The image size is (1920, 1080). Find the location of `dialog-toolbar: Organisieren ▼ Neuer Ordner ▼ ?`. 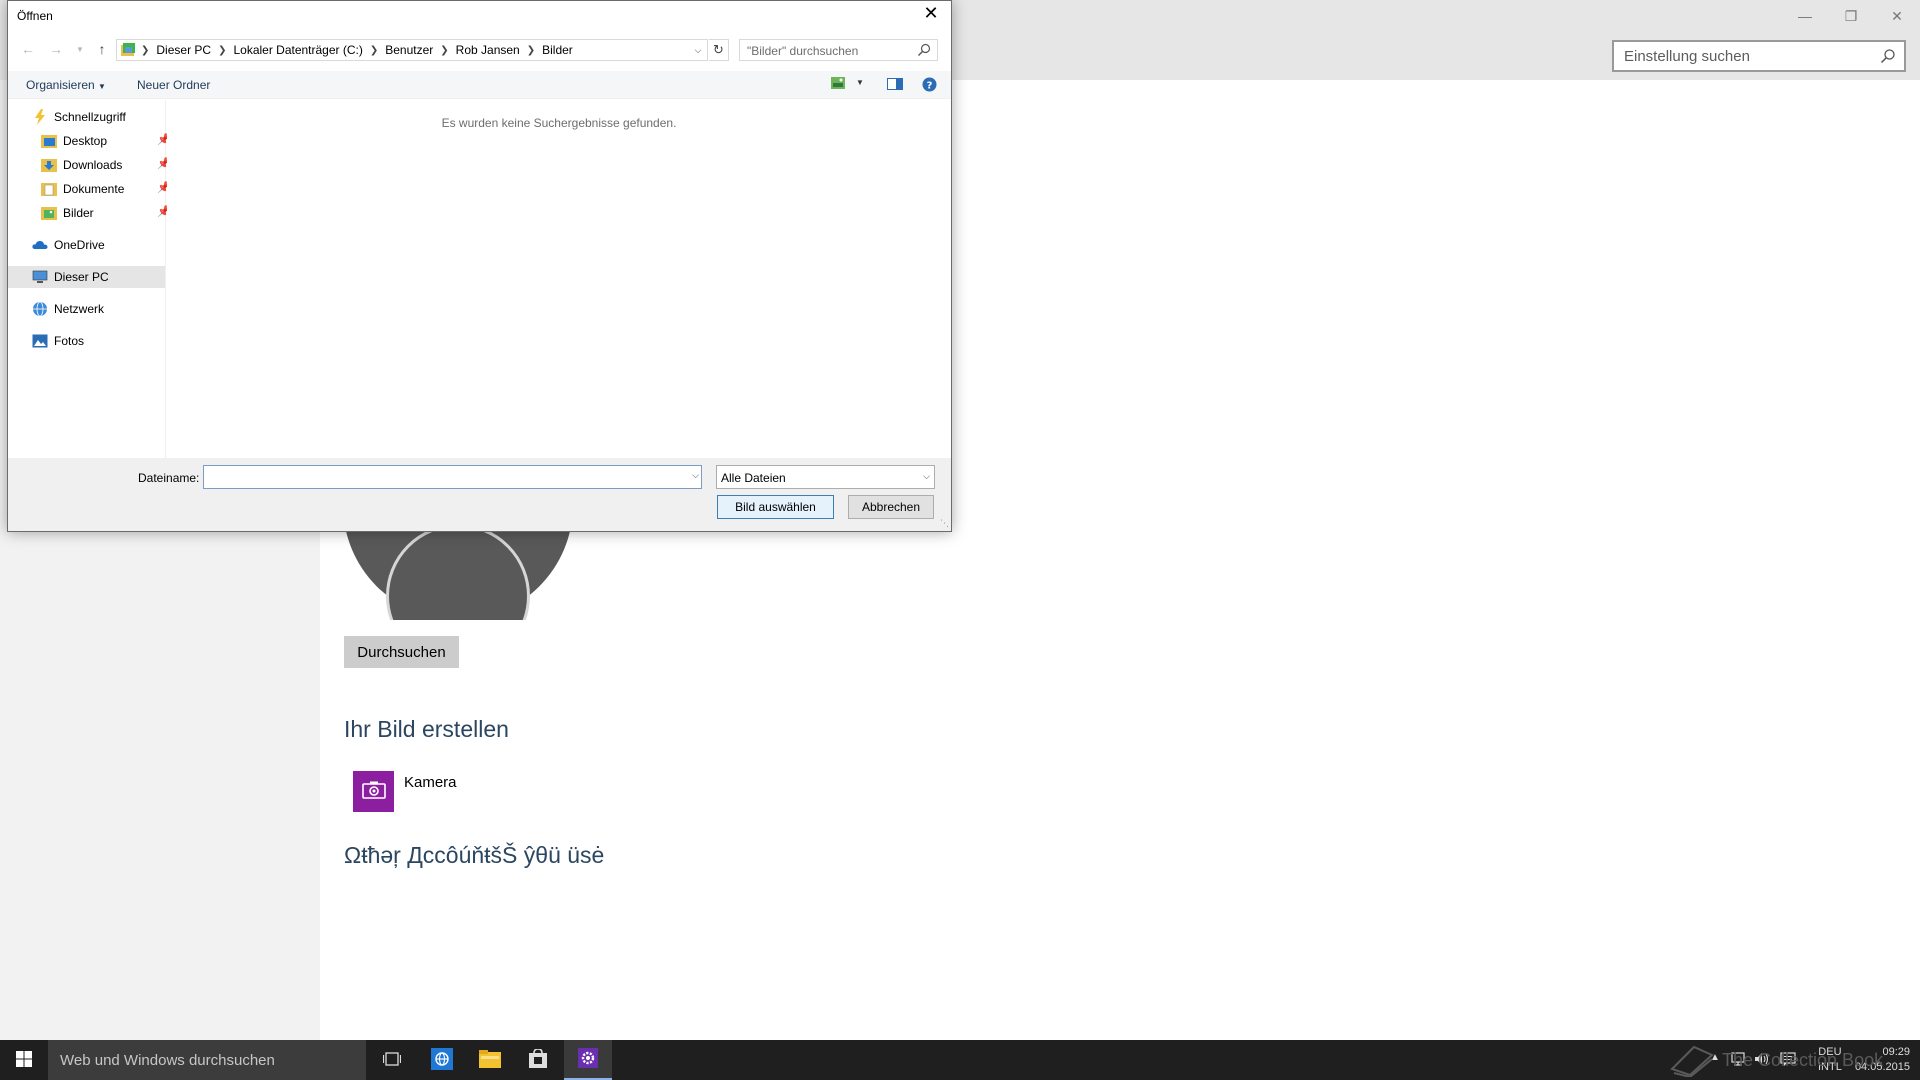

dialog-toolbar: Organisieren ▼ Neuer Ordner ▼ ? is located at coordinates (479, 85).